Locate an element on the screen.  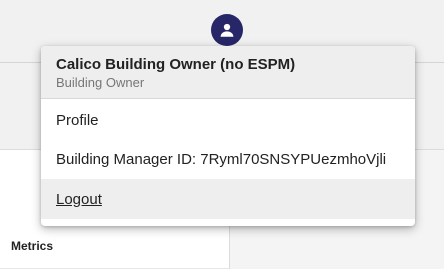
user-avatar-button is located at coordinates (227, 30).